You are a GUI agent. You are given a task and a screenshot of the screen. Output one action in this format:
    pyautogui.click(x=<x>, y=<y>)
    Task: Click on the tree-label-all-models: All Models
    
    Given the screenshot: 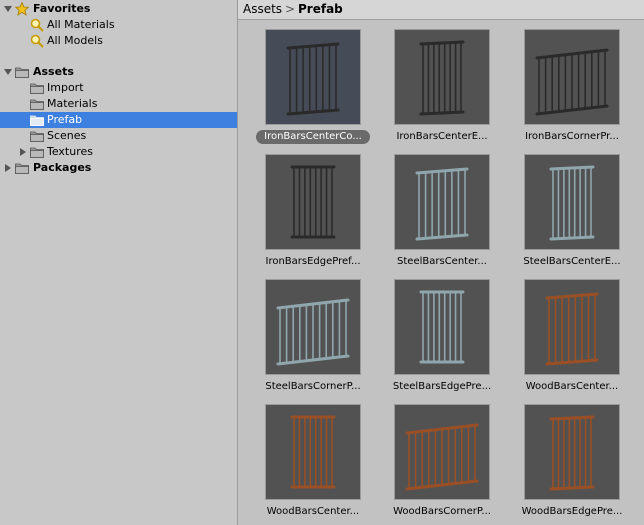 What is the action you would take?
    pyautogui.click(x=75, y=40)
    